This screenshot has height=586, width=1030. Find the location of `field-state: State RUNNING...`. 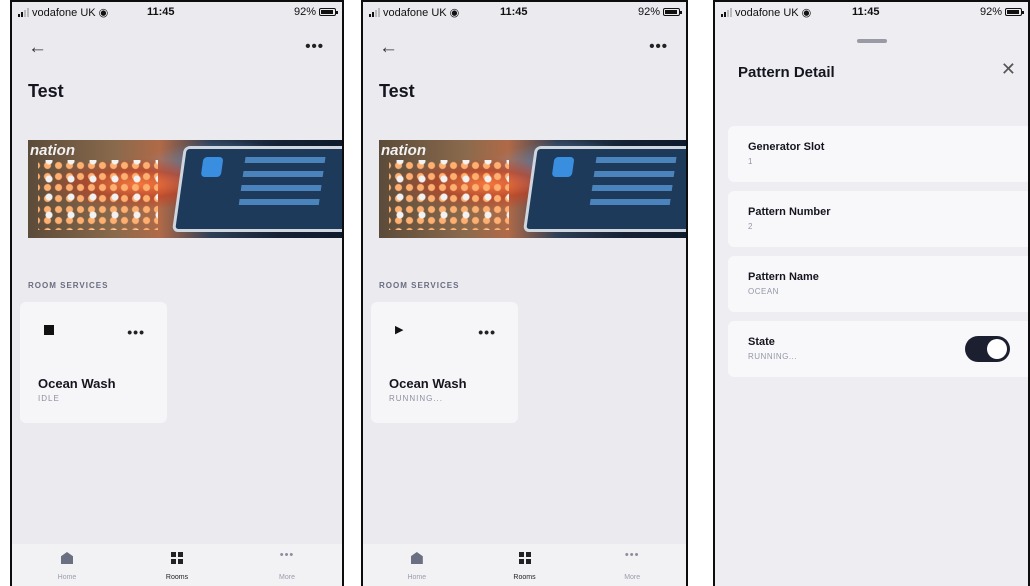

field-state: State RUNNING... is located at coordinates (878, 349).